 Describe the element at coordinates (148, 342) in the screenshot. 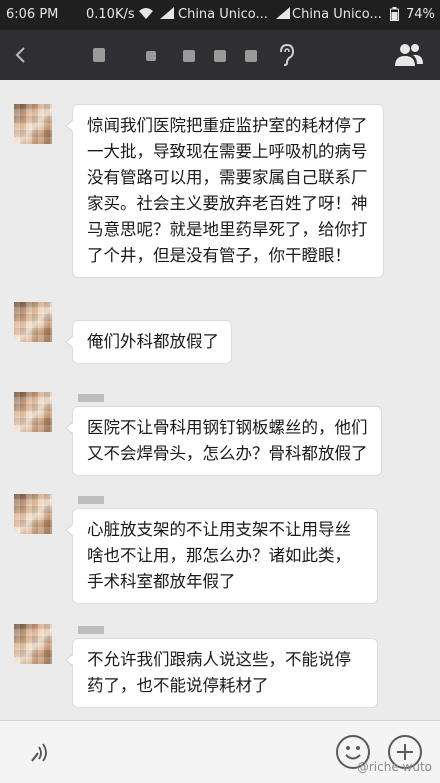

I see `message-bubble: 俺们外科都放假了` at that location.